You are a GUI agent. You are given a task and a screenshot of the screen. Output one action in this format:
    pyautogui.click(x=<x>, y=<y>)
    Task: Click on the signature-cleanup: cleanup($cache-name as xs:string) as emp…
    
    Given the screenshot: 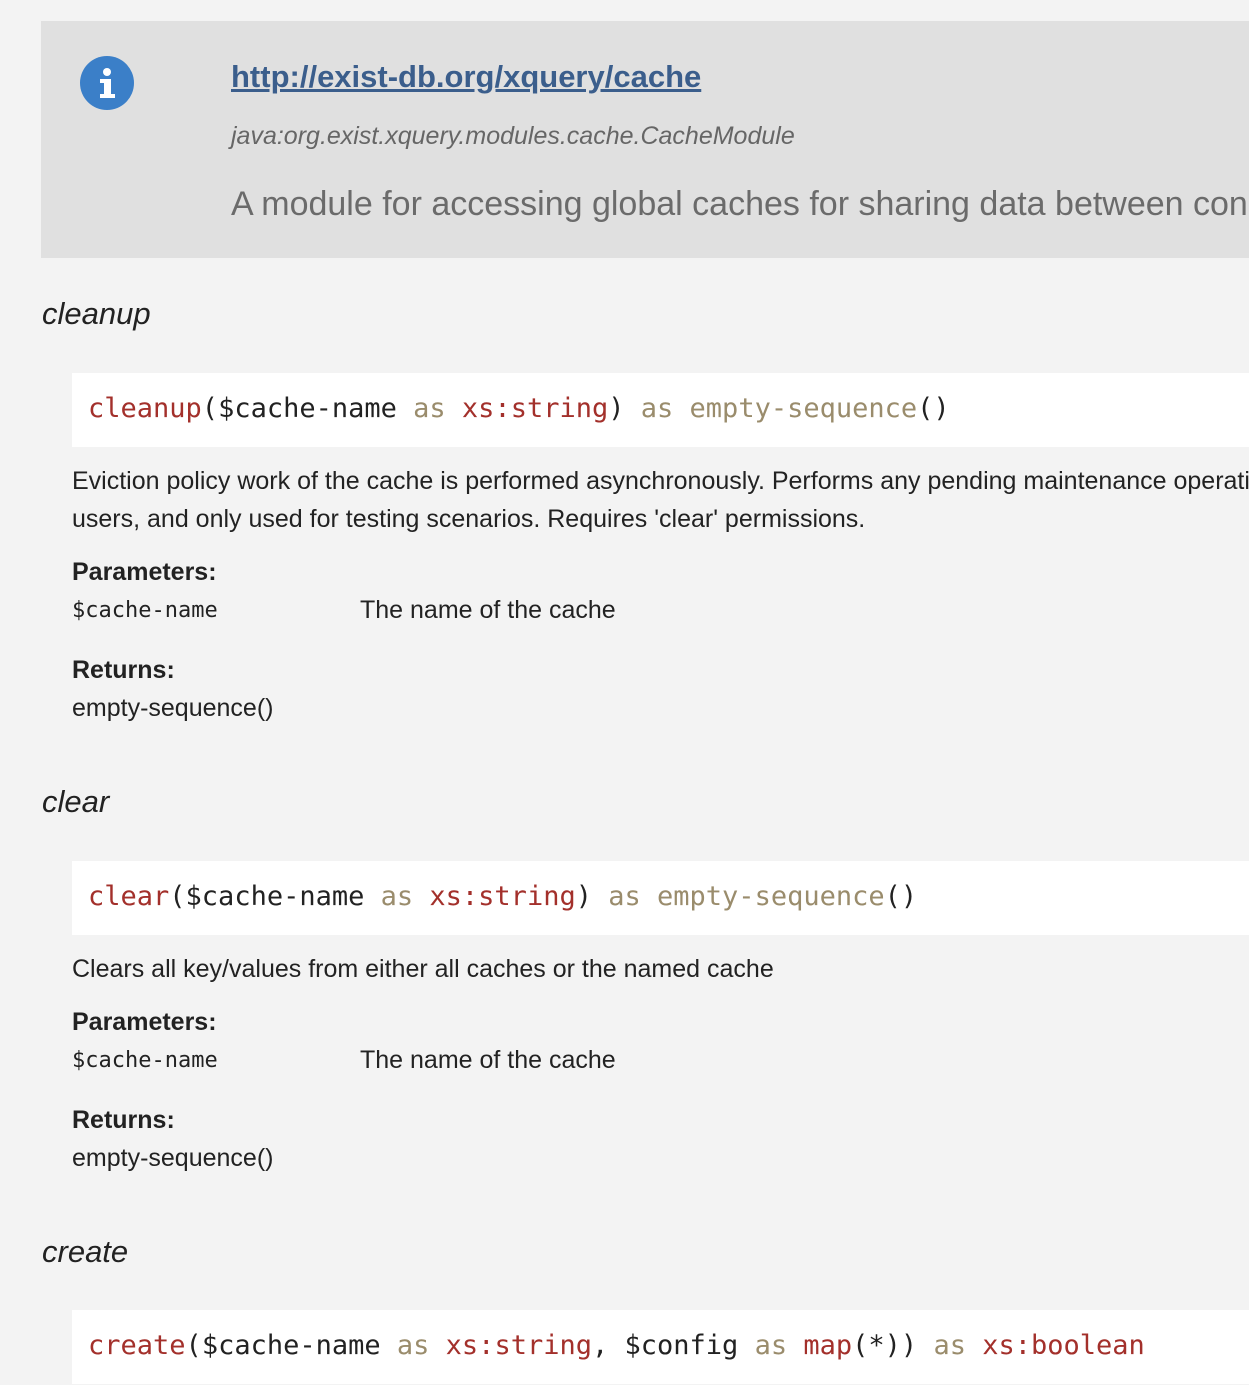 What is the action you would take?
    pyautogui.click(x=519, y=408)
    